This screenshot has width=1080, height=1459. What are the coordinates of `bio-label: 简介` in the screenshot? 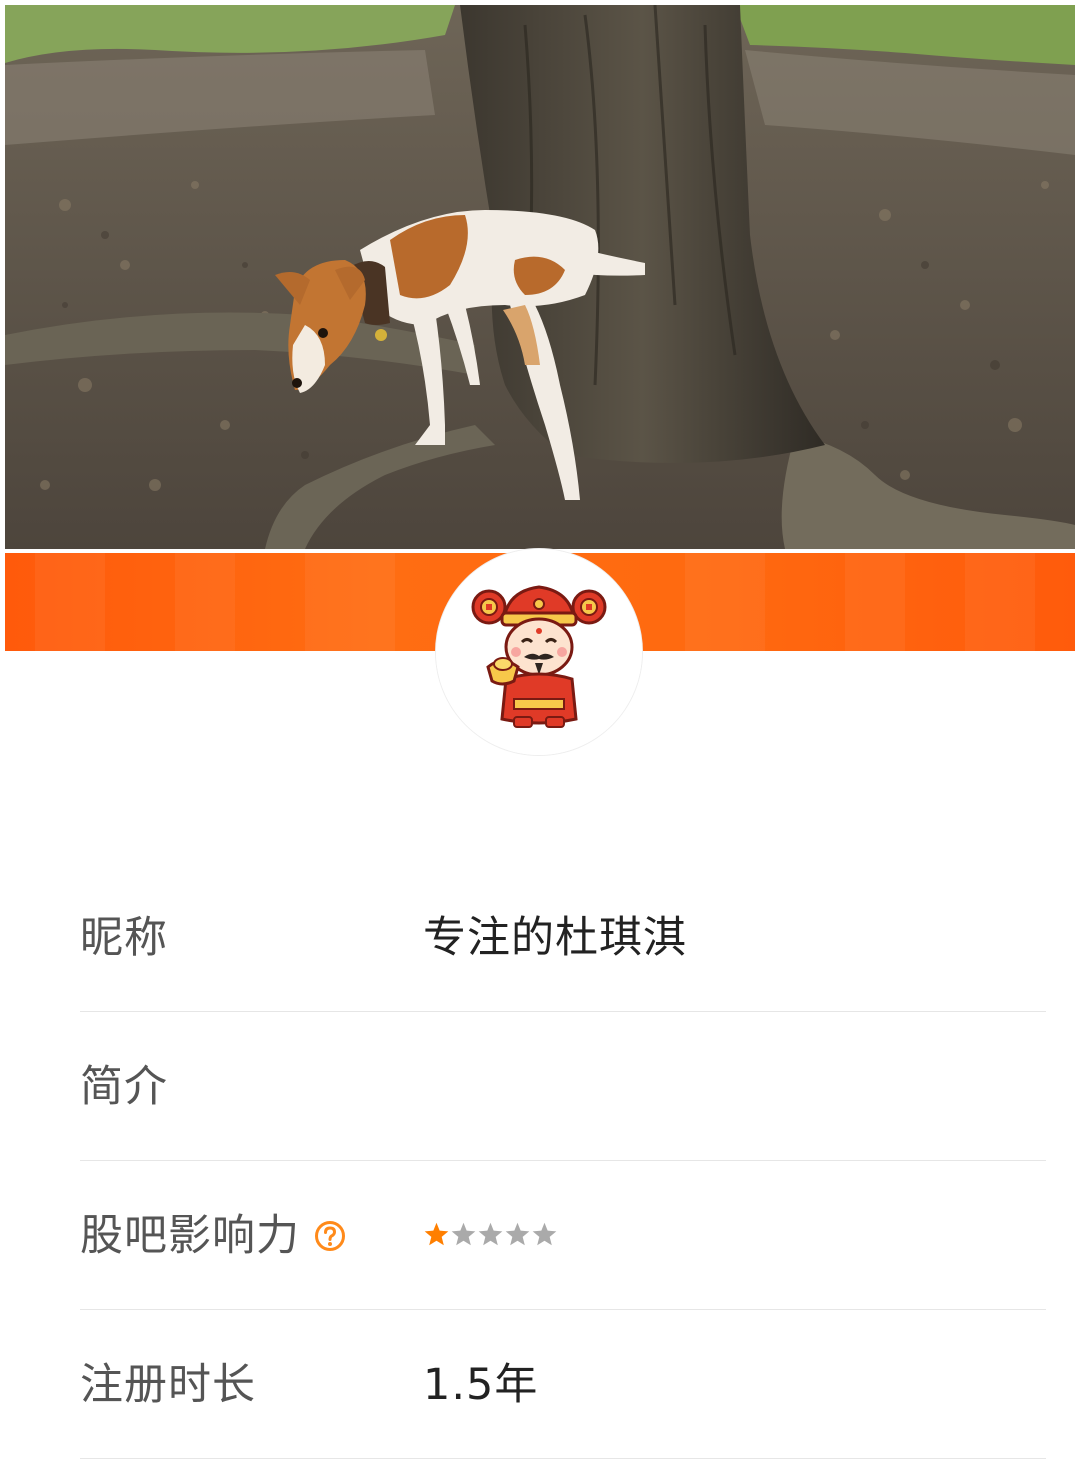 It's located at (124, 1087).